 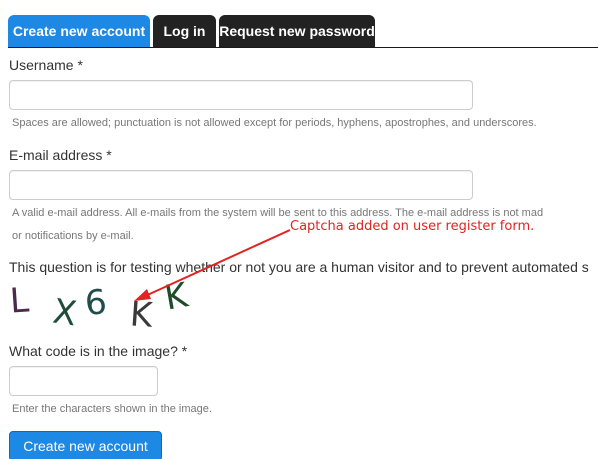 What do you see at coordinates (110, 306) in the screenshot?
I see `captcha-image: L X 6 K K` at bounding box center [110, 306].